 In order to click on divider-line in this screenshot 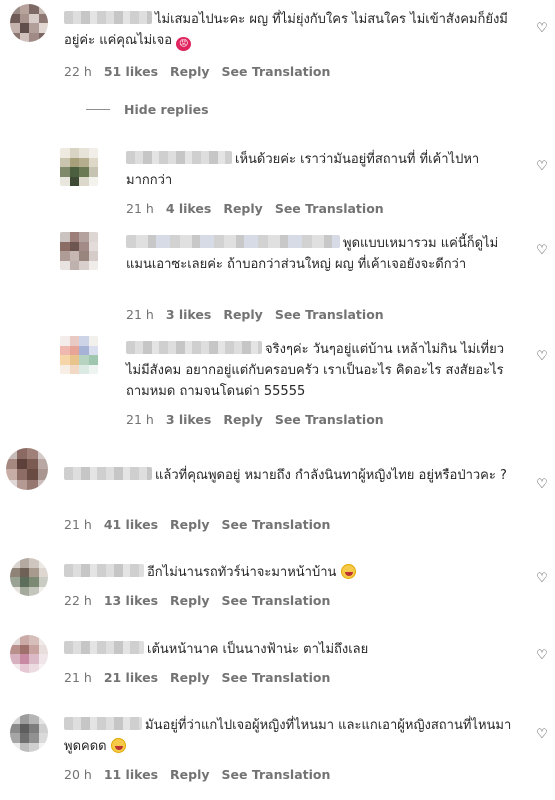, I will do `click(98, 109)`.